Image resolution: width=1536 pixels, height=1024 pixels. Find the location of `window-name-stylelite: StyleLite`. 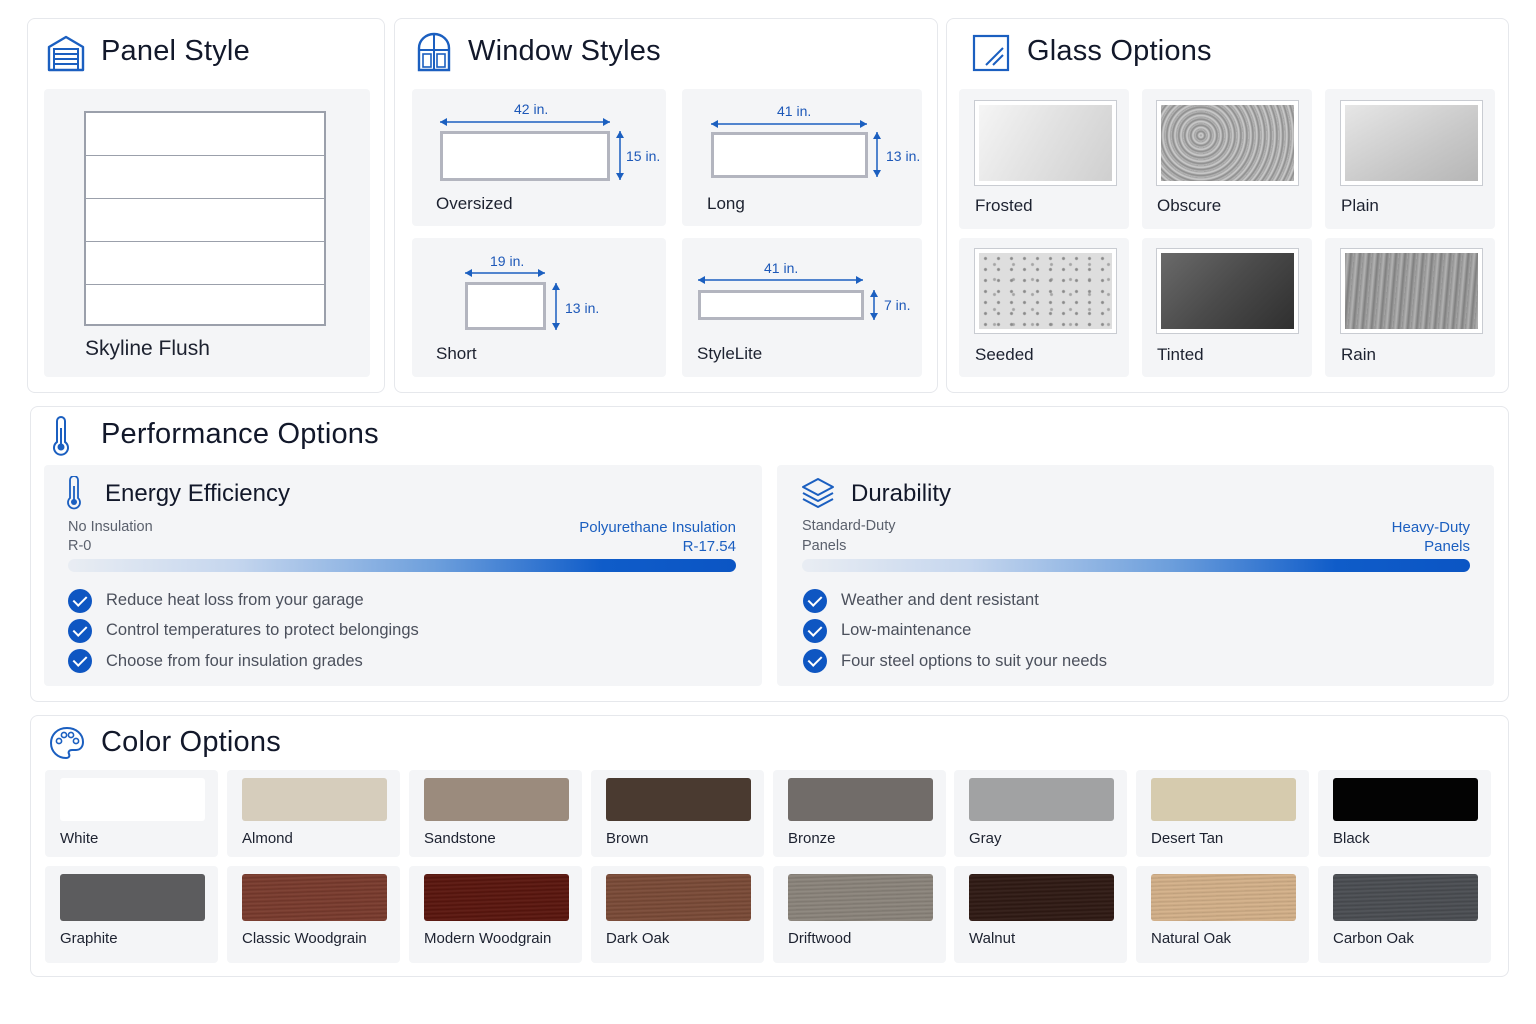

window-name-stylelite: StyleLite is located at coordinates (730, 353).